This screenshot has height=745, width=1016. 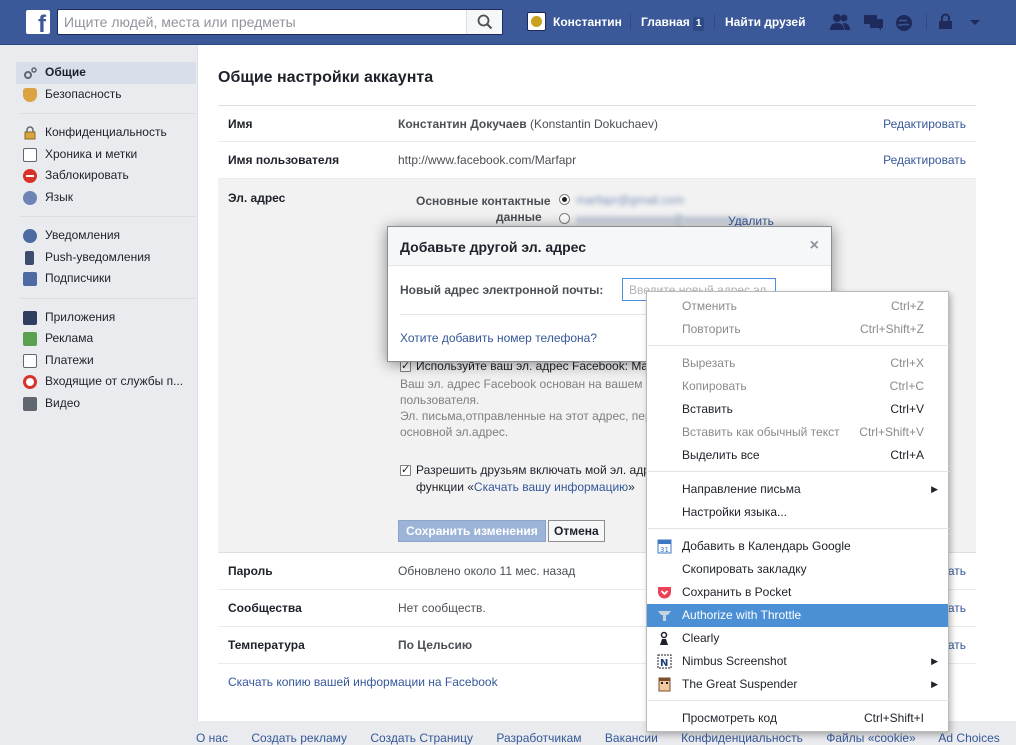 I want to click on footer-link-create-page: Создать Страницу, so click(x=421, y=738).